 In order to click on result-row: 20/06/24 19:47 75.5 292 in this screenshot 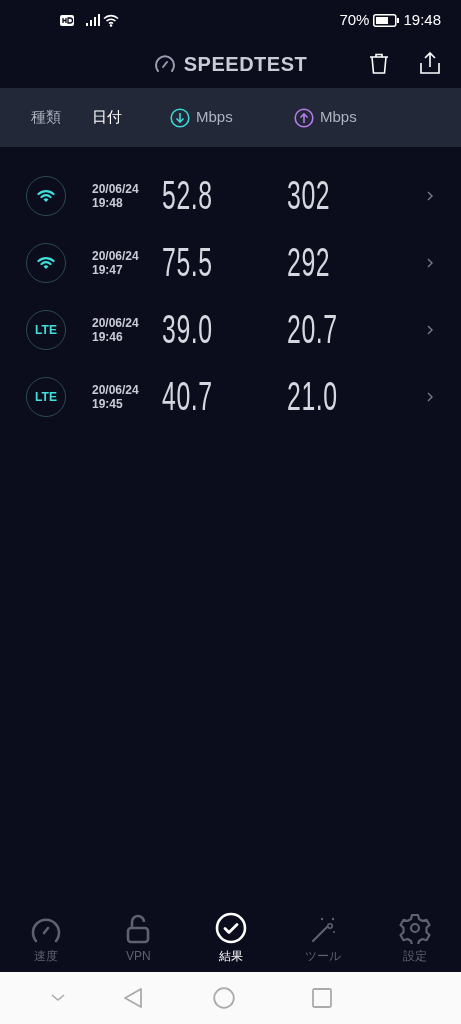, I will do `click(230, 262)`.